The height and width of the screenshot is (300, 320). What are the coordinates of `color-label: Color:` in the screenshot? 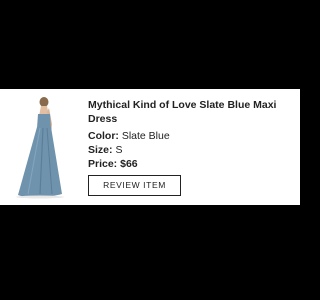 It's located at (105, 136).